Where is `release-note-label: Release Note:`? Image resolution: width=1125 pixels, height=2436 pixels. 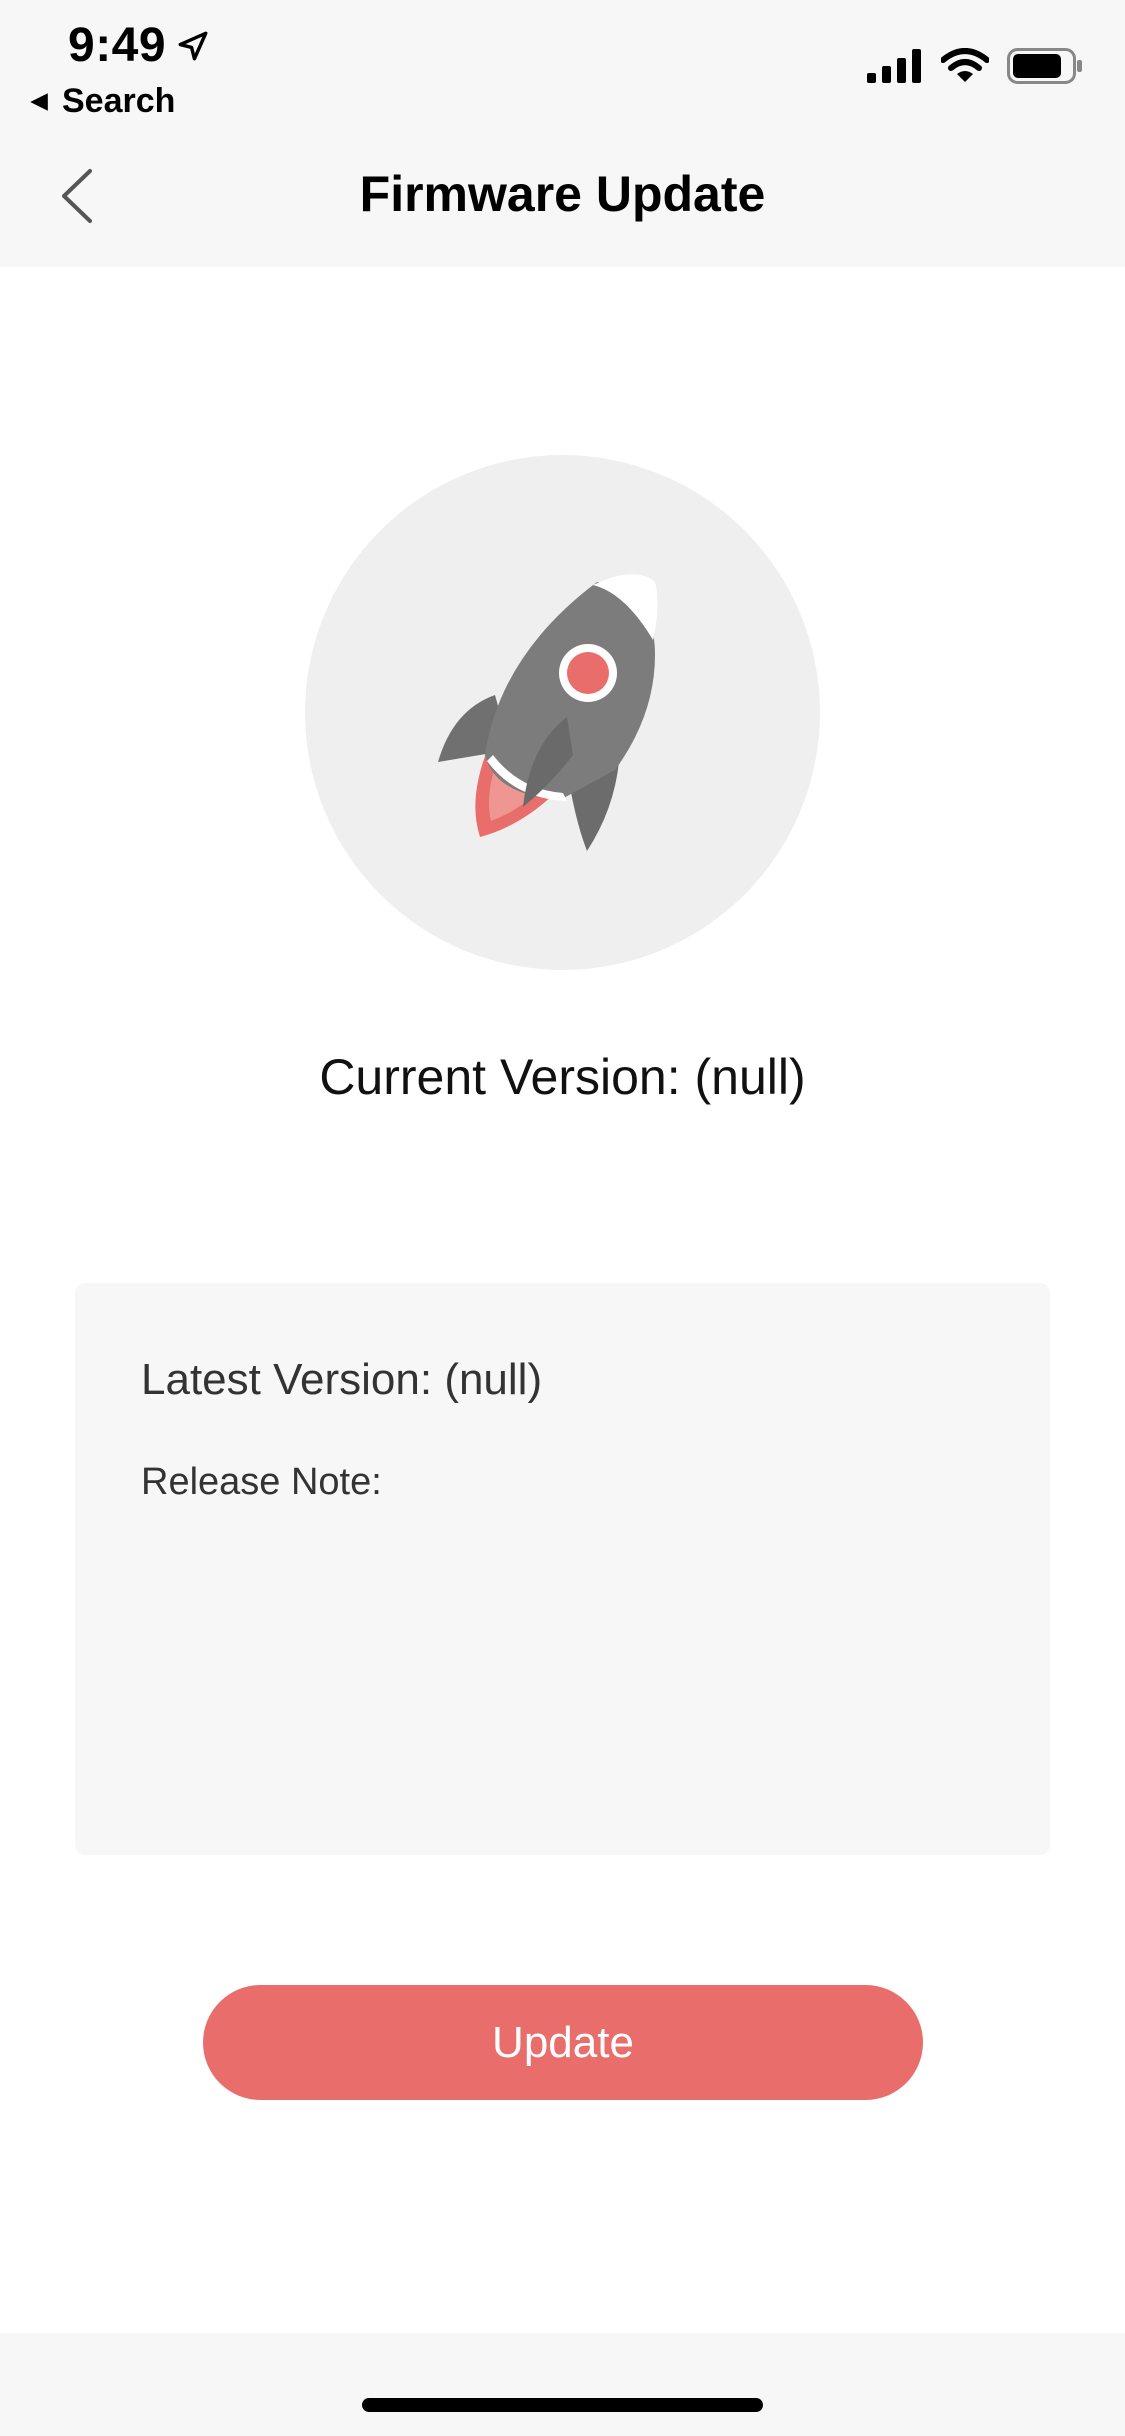
release-note-label: Release Note: is located at coordinates (261, 1482).